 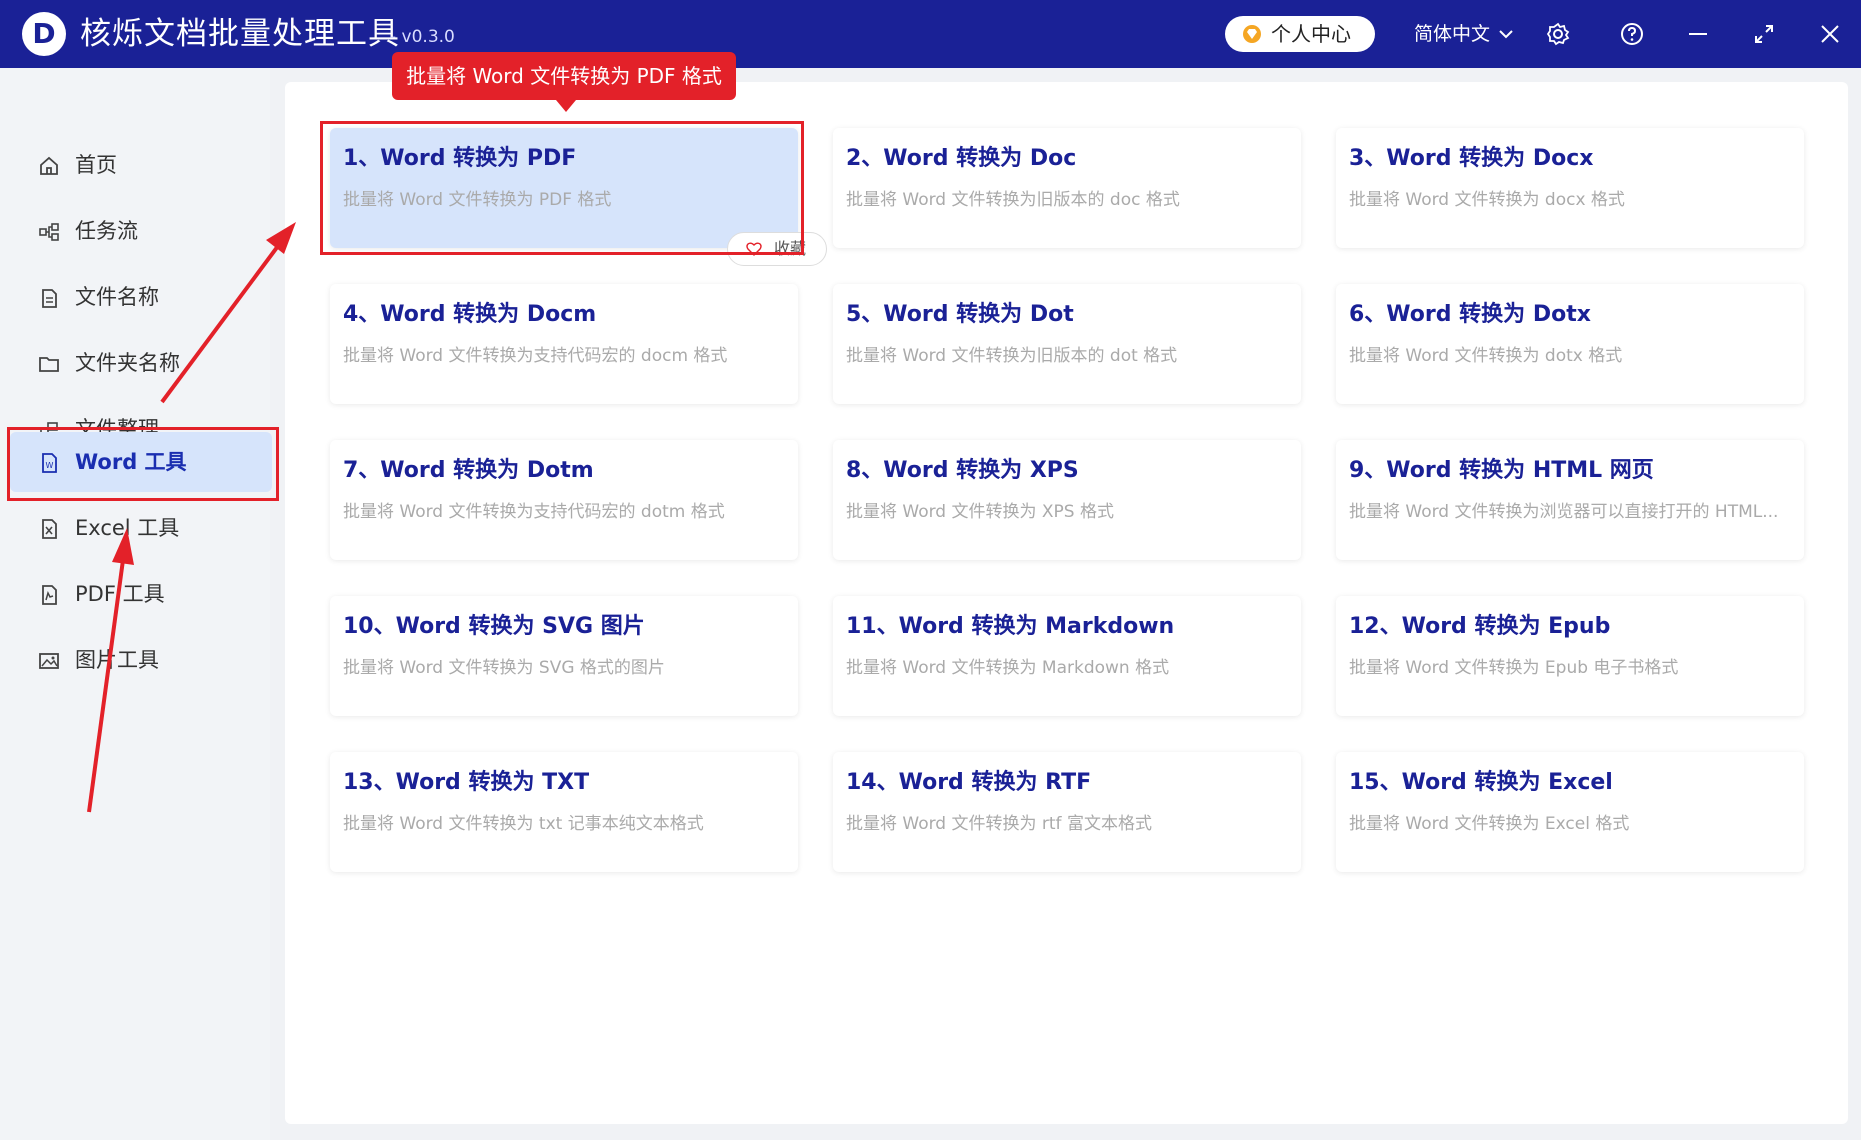 What do you see at coordinates (1012, 356) in the screenshot?
I see `card-description: 批量将 Word 文件转换为旧版本的 dot 格式` at bounding box center [1012, 356].